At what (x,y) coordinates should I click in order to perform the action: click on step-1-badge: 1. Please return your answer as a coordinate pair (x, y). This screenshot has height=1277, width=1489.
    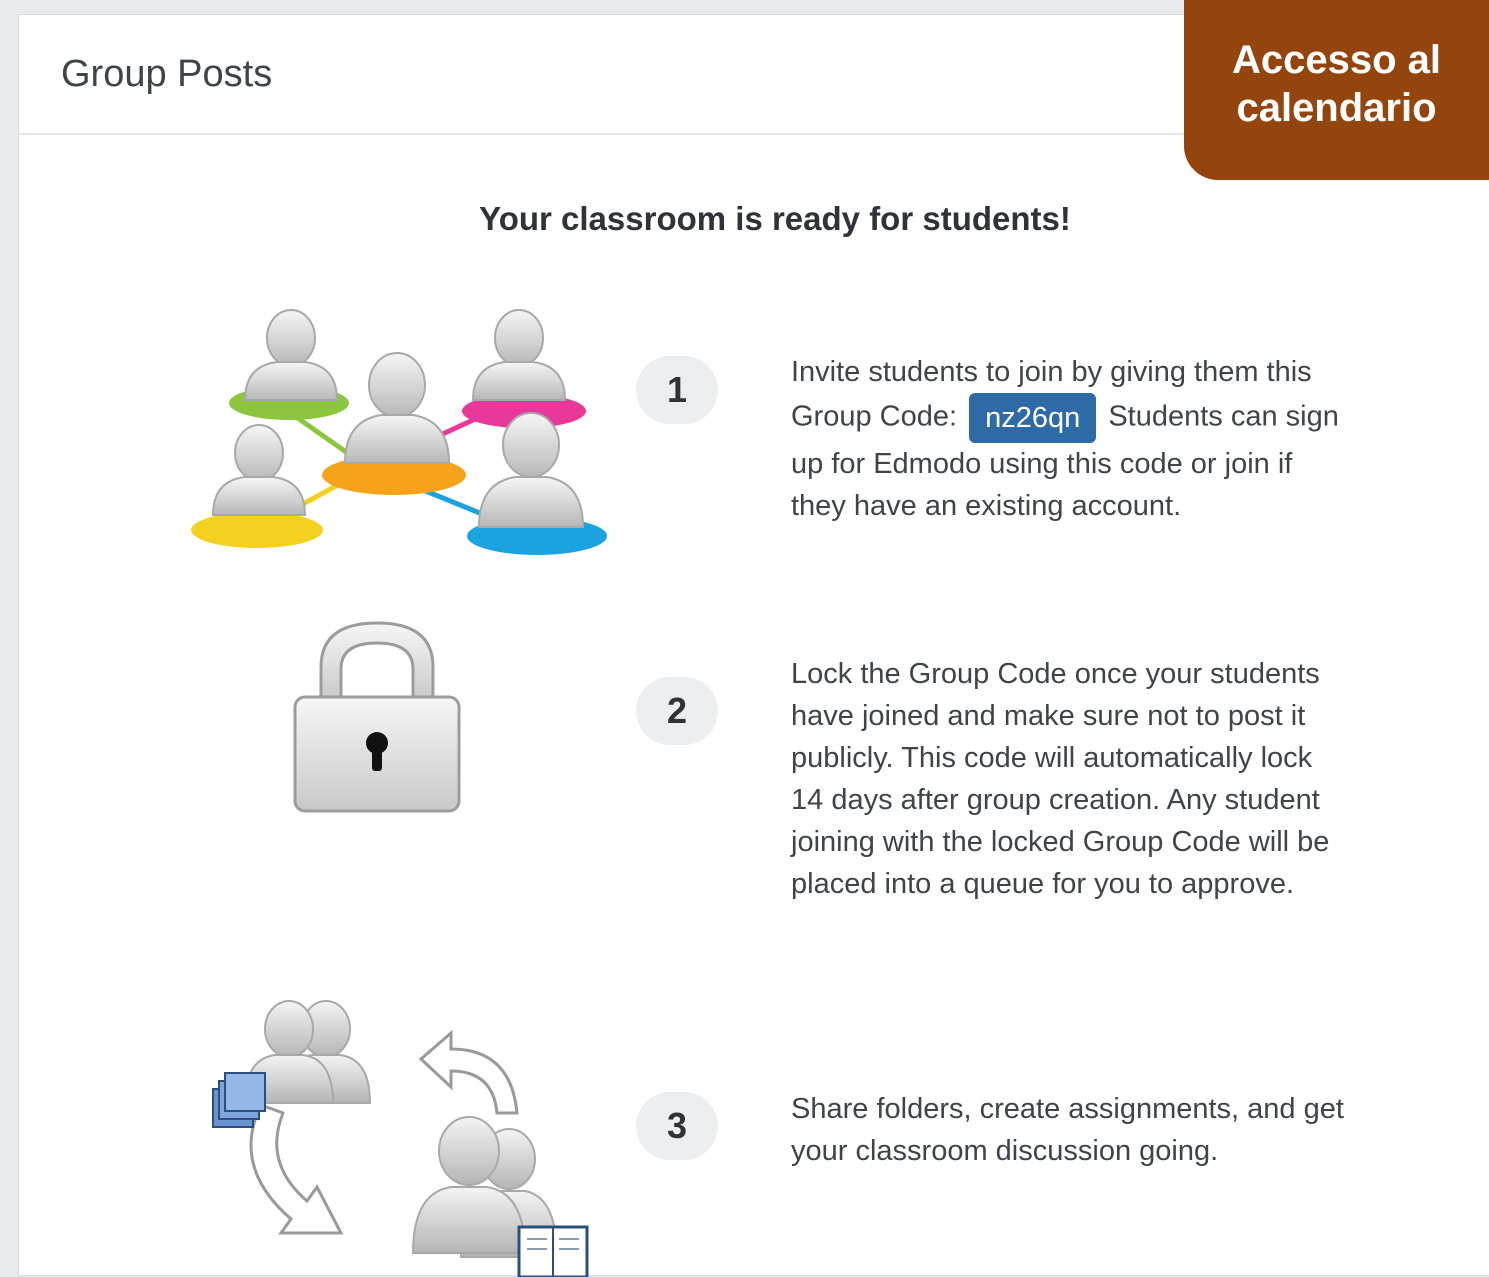
    Looking at the image, I should click on (677, 390).